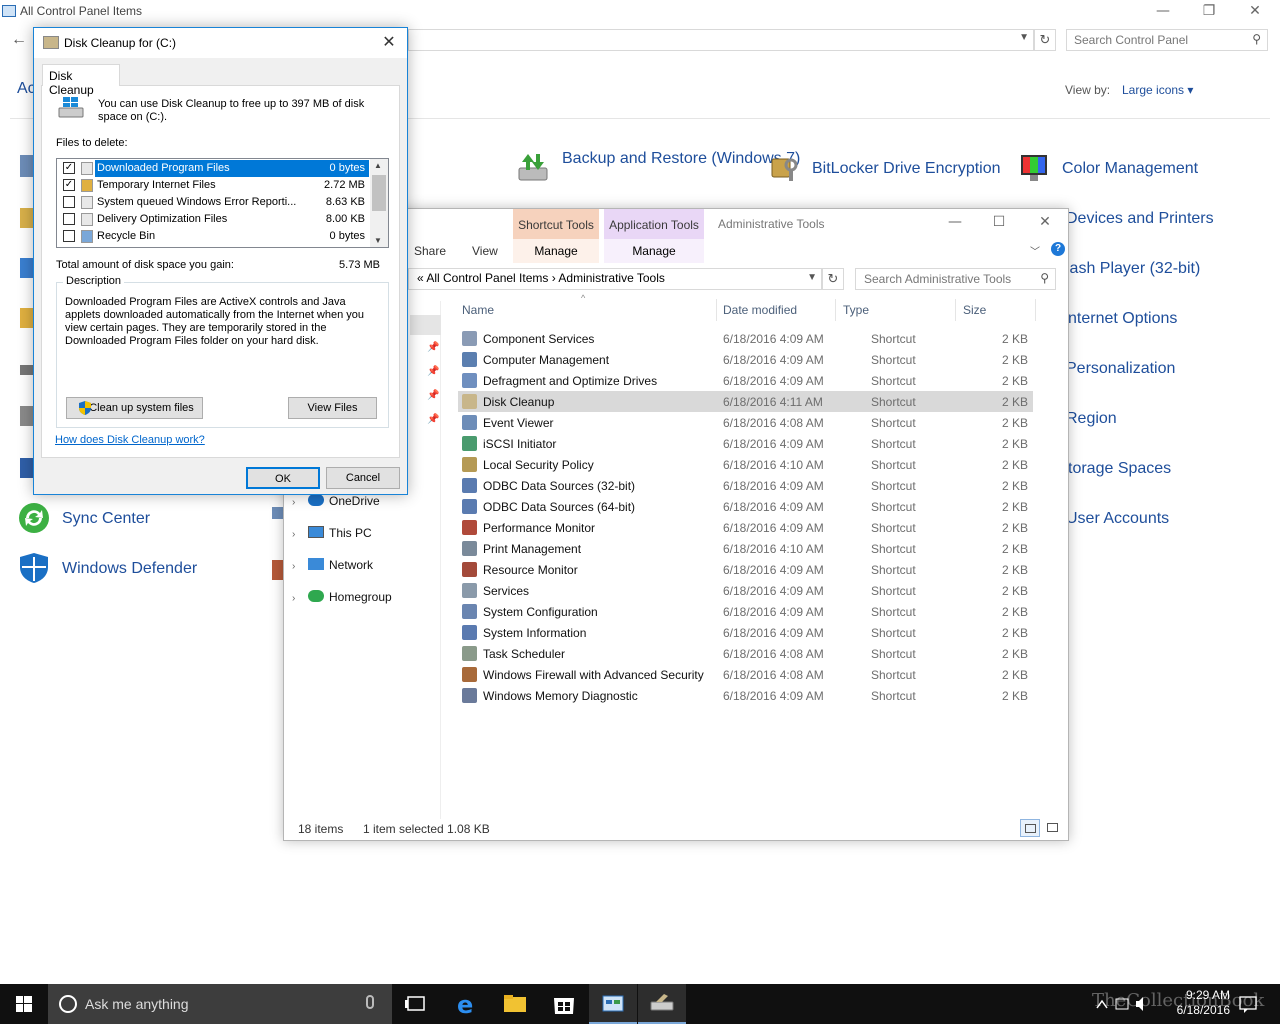 The image size is (1280, 1024). I want to click on back-arrow-icon: ←, so click(19, 40).